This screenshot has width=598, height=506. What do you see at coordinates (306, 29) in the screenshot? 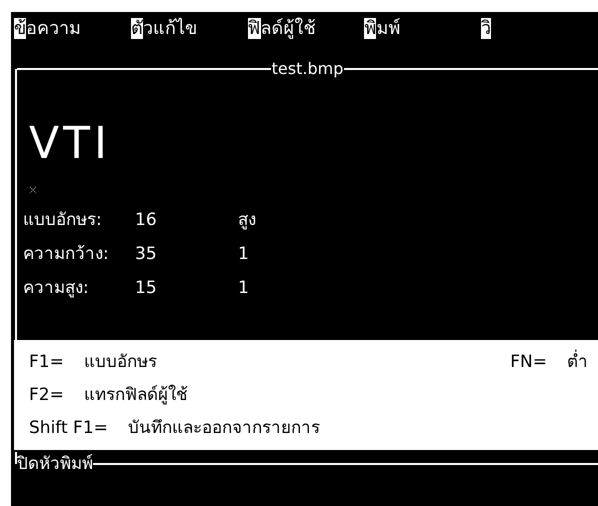
I see `menu-item: ฟิลด์ผู้ใช้` at bounding box center [306, 29].